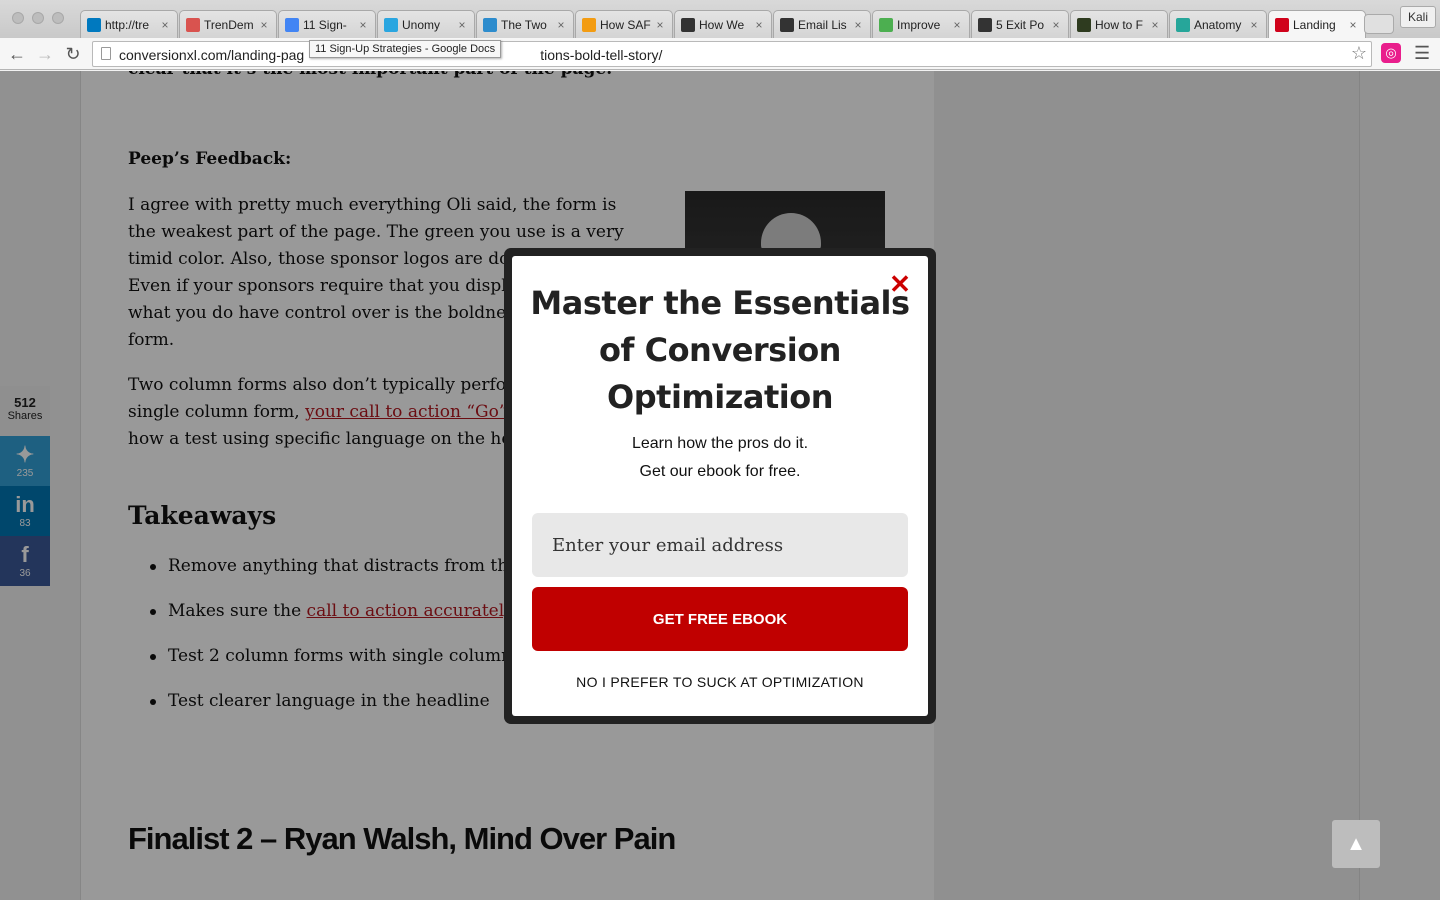 This screenshot has height=900, width=1440. Describe the element at coordinates (405, 49) in the screenshot. I see `tab-tooltip: 11 Sign-Up Strategies - Google Docs` at that location.